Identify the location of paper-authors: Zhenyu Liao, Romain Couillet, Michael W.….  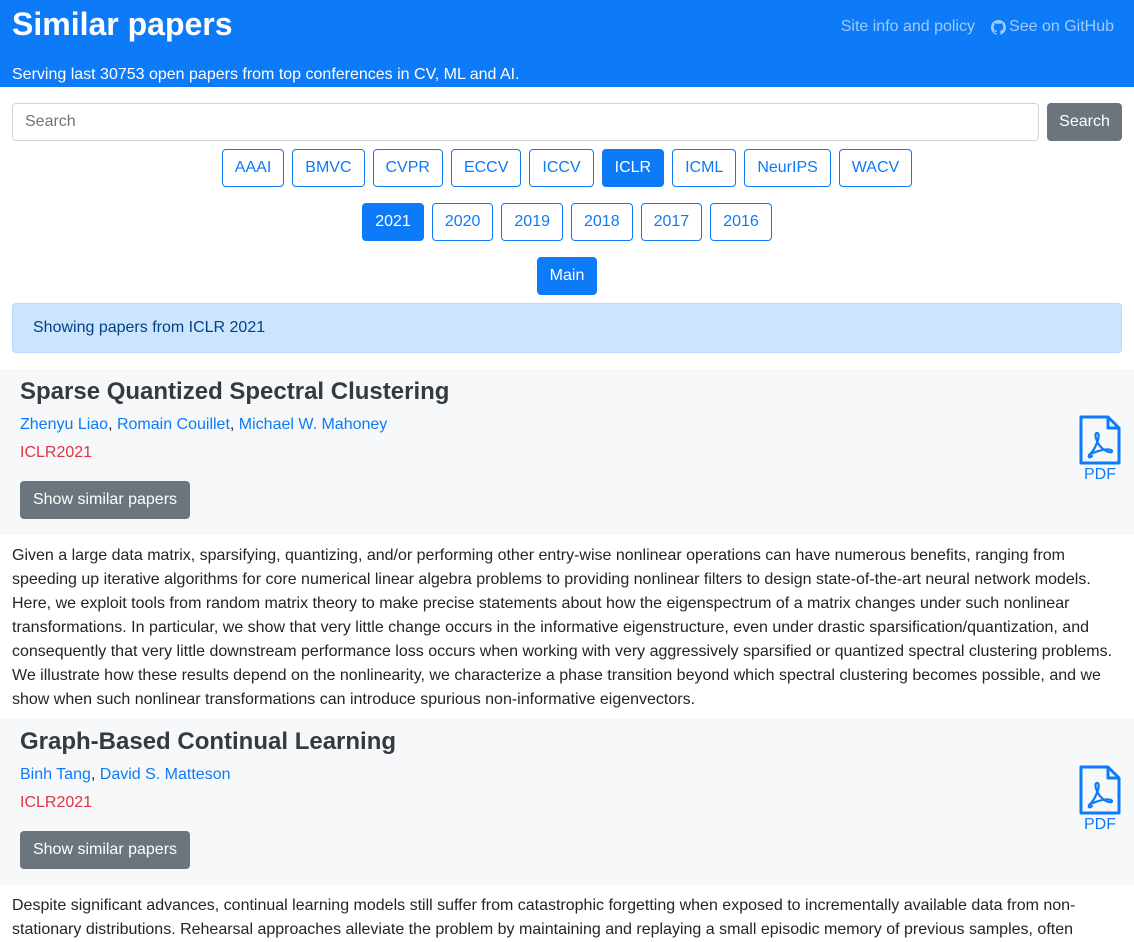
(204, 424).